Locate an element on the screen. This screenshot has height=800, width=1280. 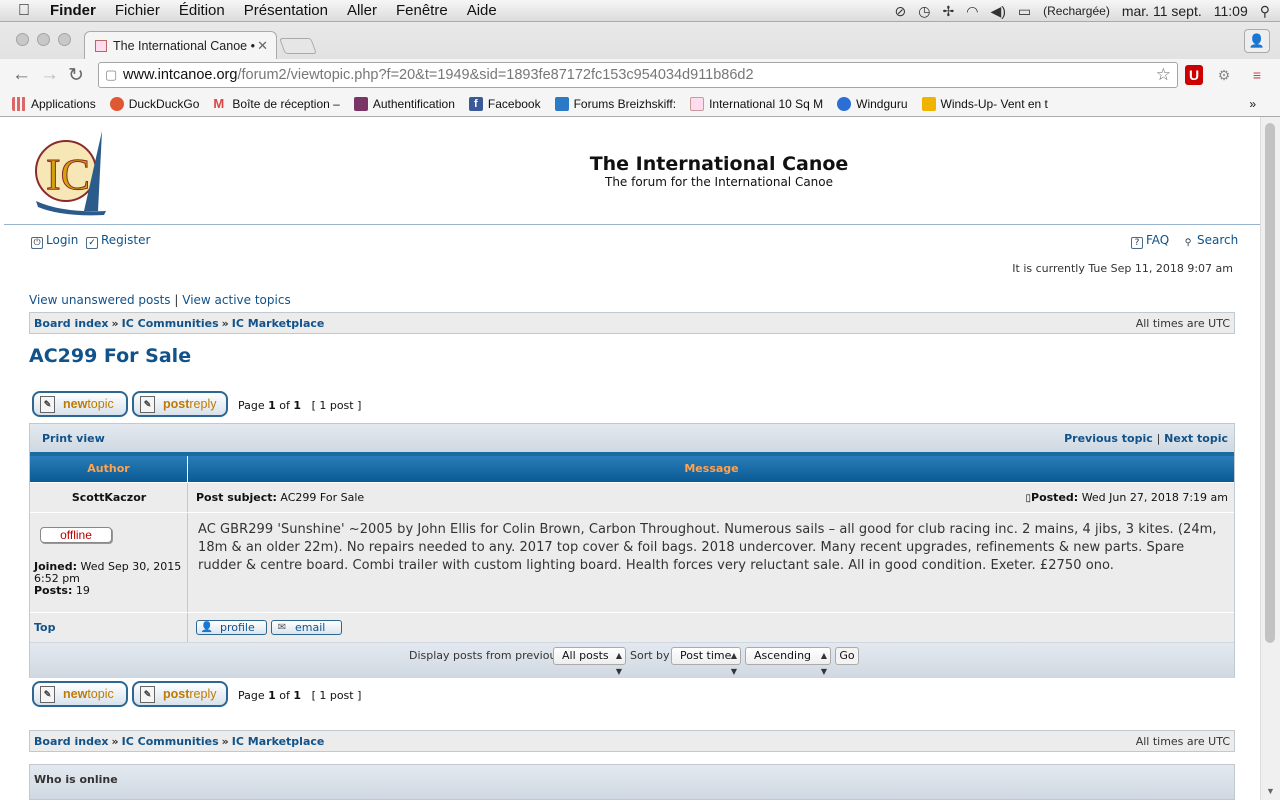
facebook-icon: f is located at coordinates (475, 103).